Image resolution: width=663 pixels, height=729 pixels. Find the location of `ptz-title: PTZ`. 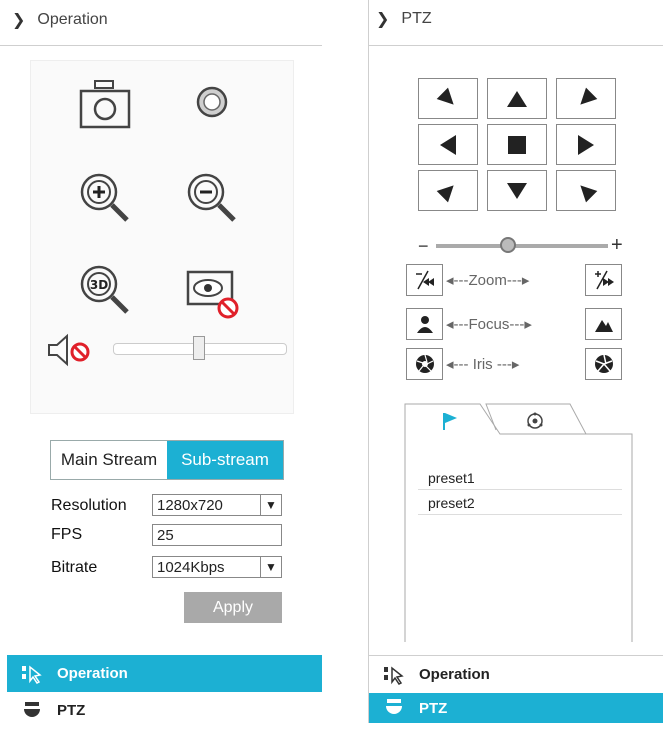

ptz-title: PTZ is located at coordinates (416, 18).